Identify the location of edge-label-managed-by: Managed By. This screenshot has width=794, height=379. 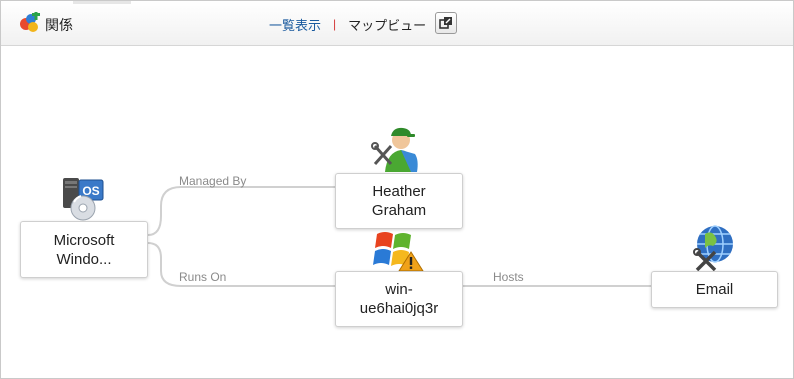
(213, 181).